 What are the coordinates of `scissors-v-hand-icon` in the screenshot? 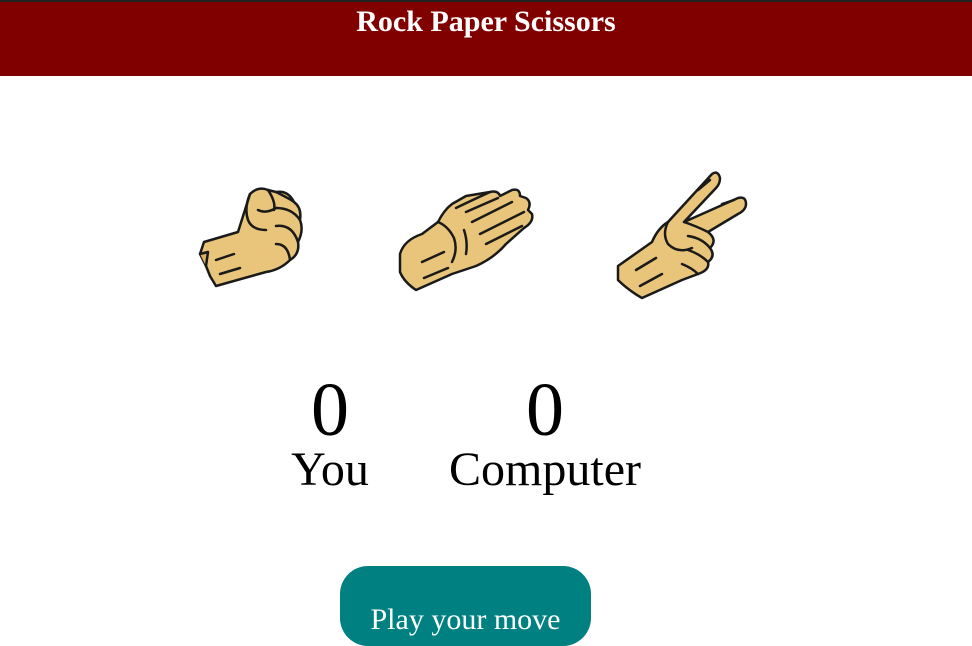 It's located at (682, 235).